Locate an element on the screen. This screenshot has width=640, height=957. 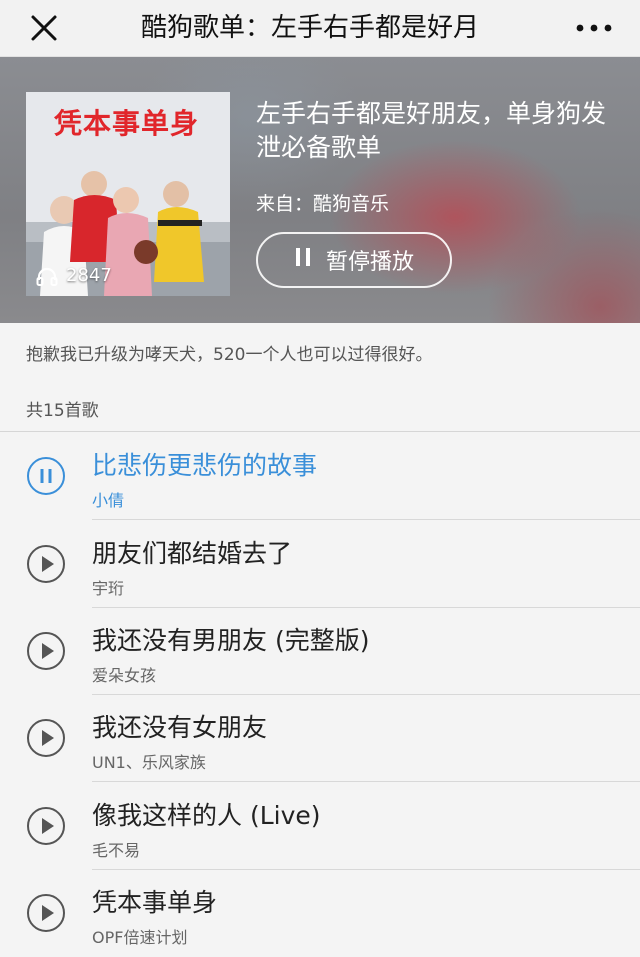
song-item: 我还没有女朋友 UN1、乐风家族 is located at coordinates (320, 738).